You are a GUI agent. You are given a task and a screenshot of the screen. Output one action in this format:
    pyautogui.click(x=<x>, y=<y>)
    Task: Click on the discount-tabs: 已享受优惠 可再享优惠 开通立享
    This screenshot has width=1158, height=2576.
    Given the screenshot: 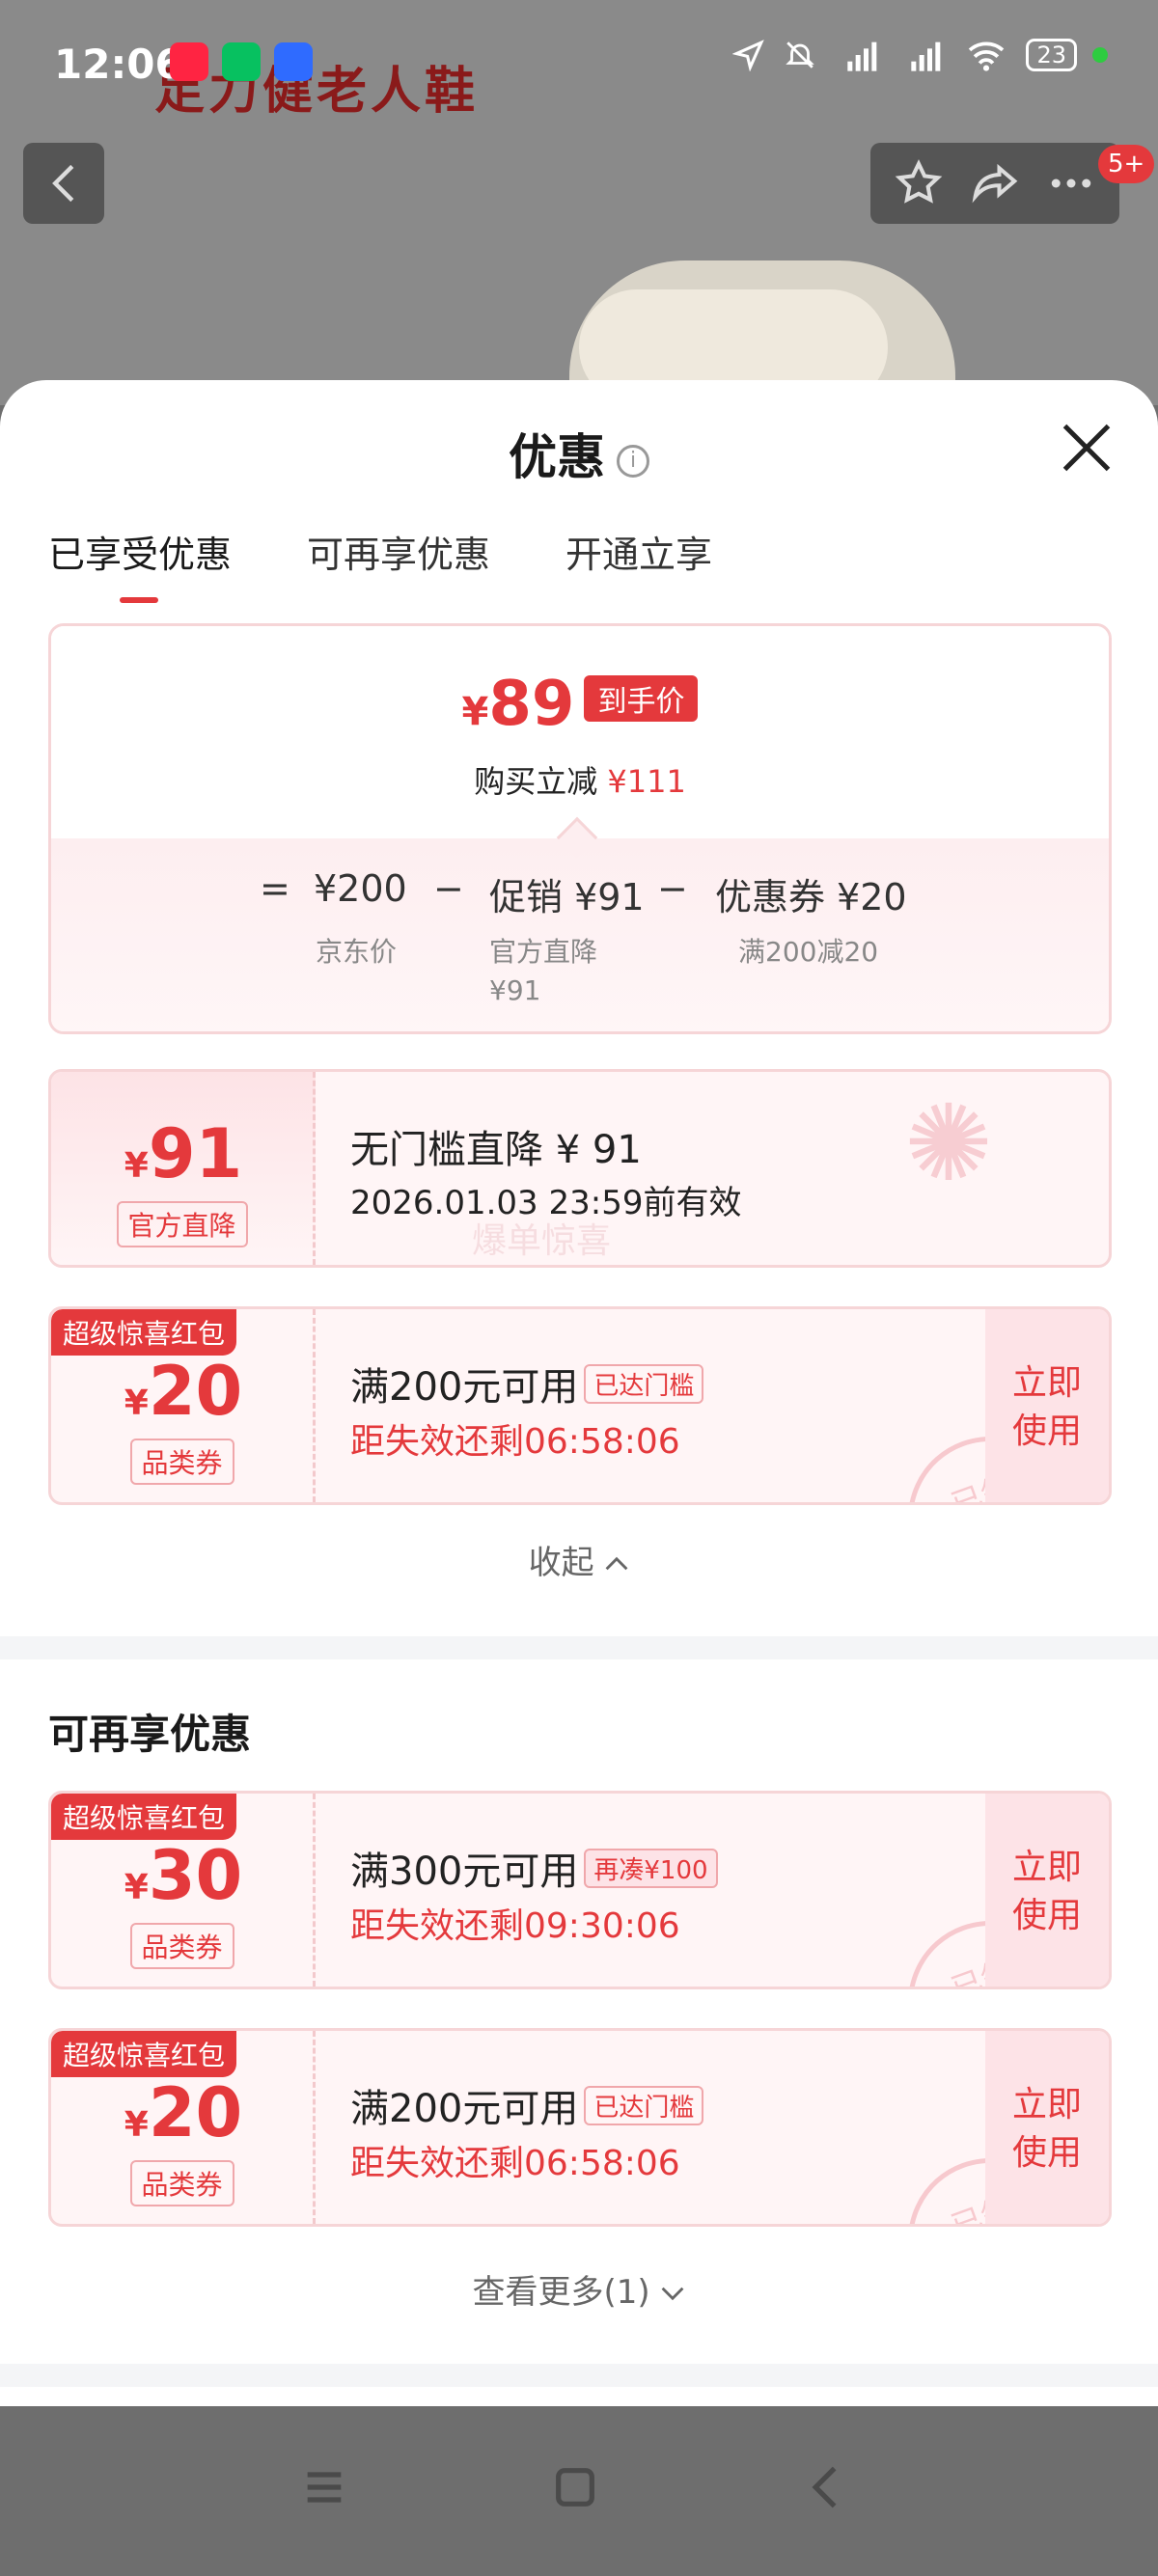 What is the action you would take?
    pyautogui.click(x=380, y=564)
    